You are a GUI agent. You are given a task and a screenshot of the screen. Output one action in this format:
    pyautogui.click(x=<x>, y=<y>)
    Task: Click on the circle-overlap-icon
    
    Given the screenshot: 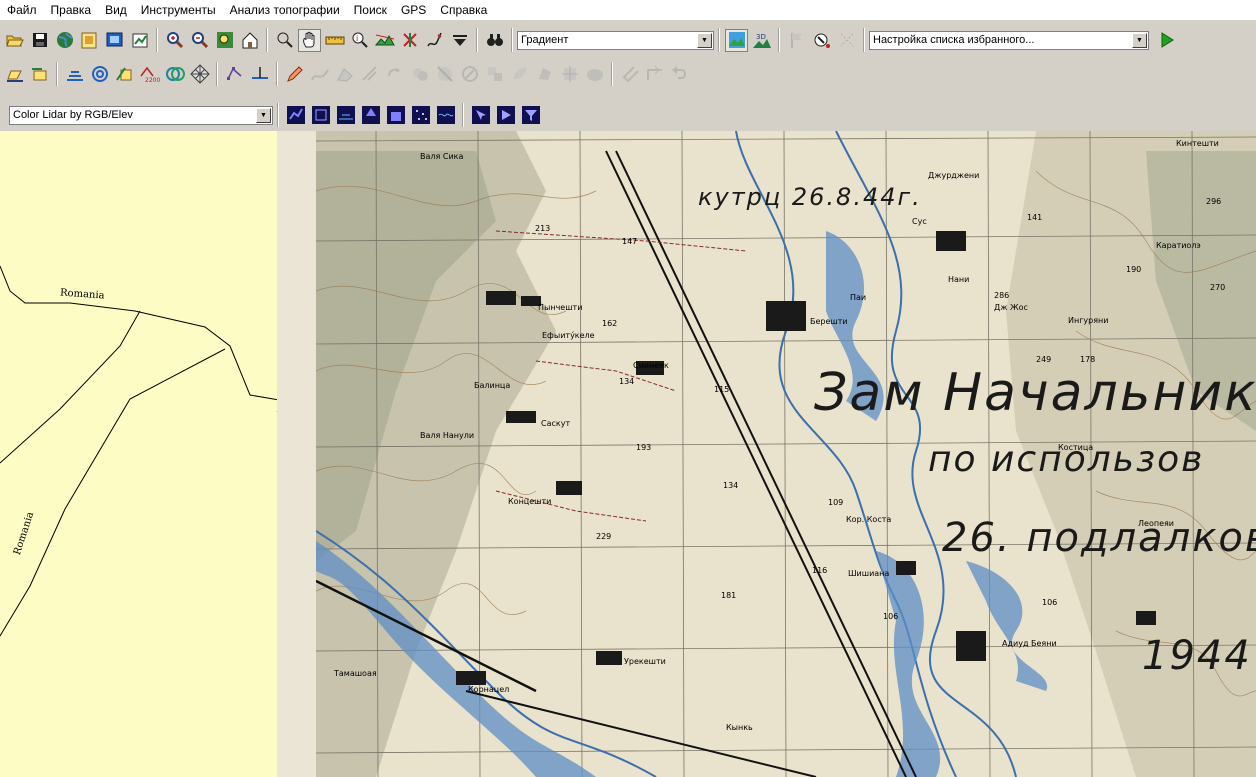 What is the action you would take?
    pyautogui.click(x=174, y=74)
    